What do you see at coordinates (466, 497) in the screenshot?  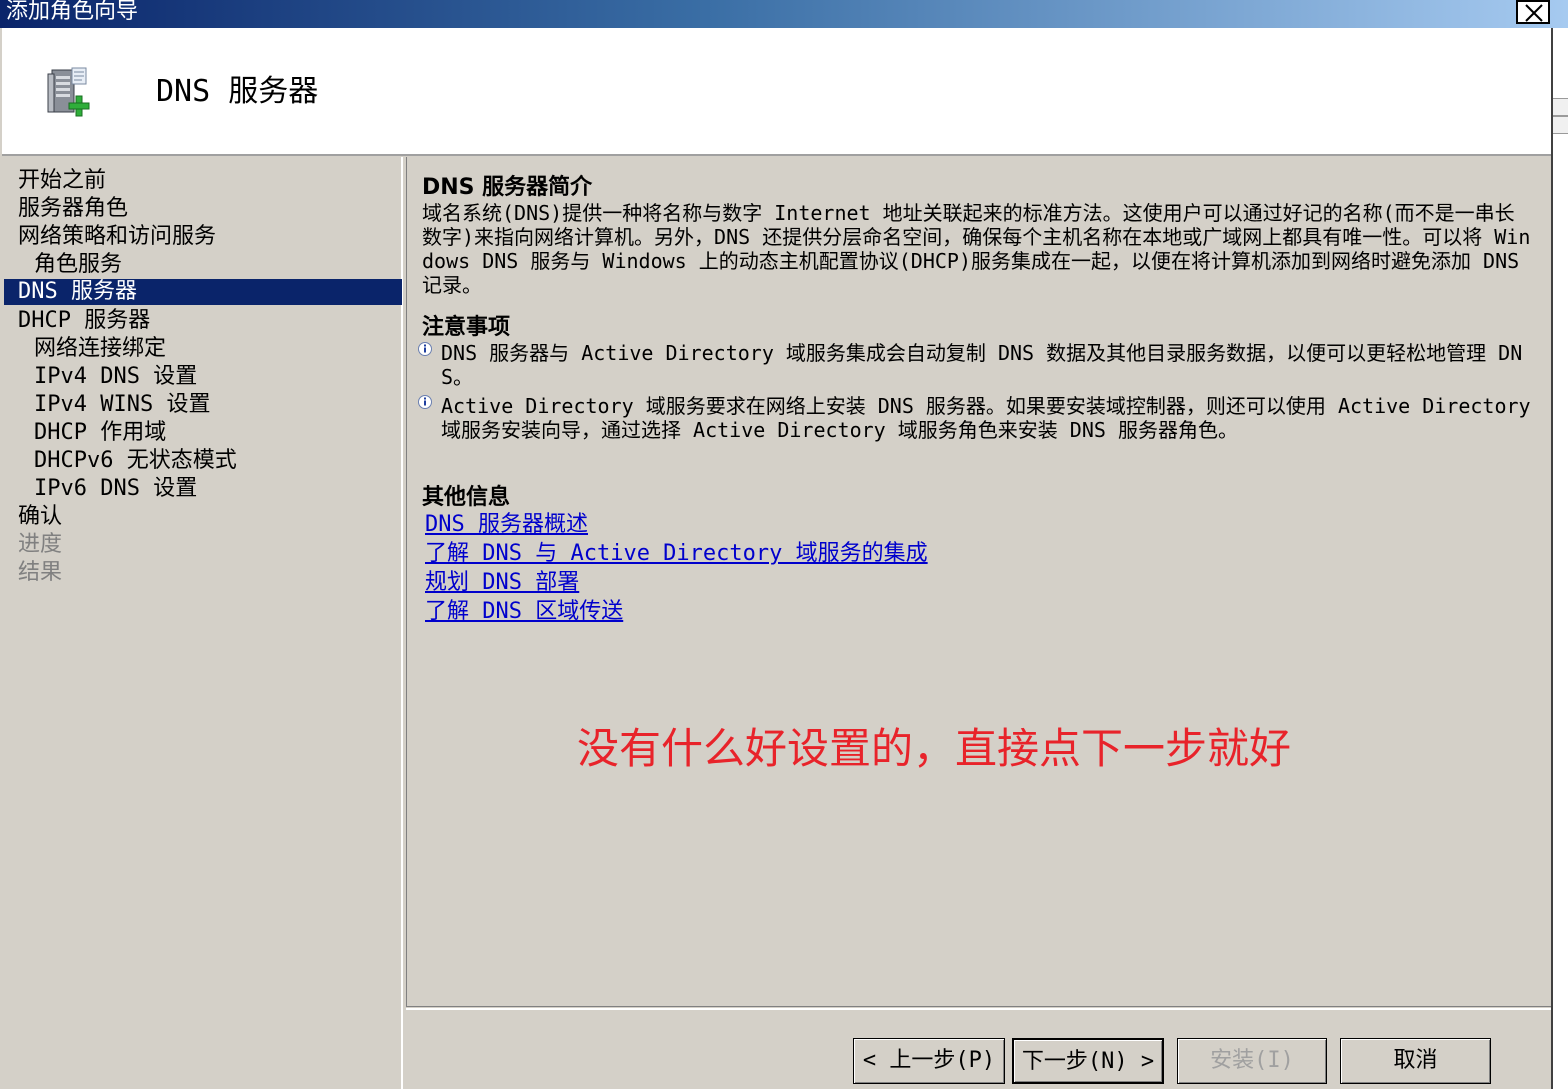 I see `more-info-heading: 其他信息` at bounding box center [466, 497].